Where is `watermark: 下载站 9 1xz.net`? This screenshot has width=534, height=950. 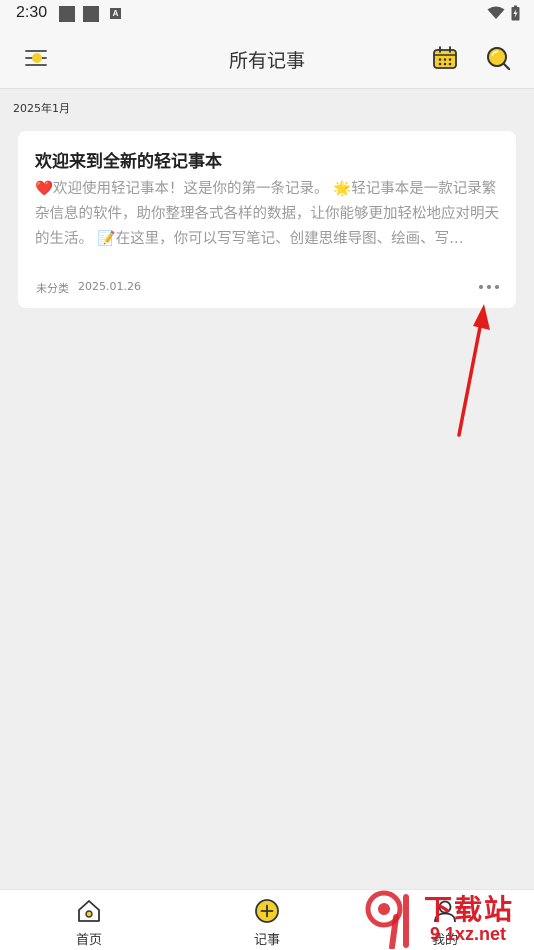 watermark: 下载站 9 1xz.net is located at coordinates (447, 918).